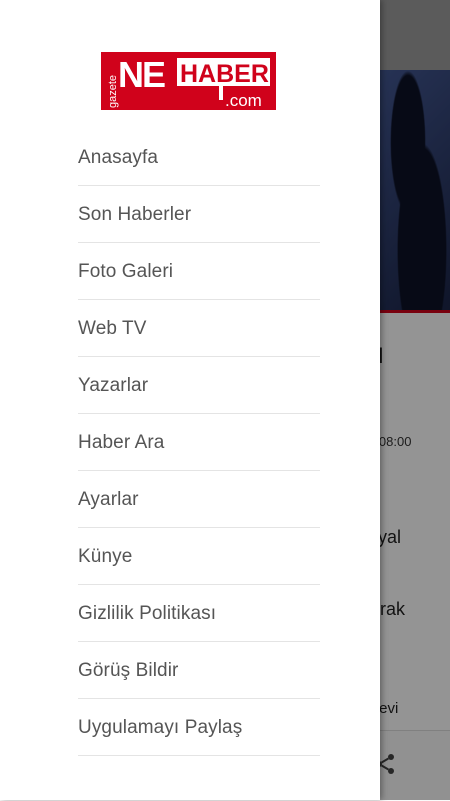  I want to click on menu-item-label: Son Haberler, so click(135, 214).